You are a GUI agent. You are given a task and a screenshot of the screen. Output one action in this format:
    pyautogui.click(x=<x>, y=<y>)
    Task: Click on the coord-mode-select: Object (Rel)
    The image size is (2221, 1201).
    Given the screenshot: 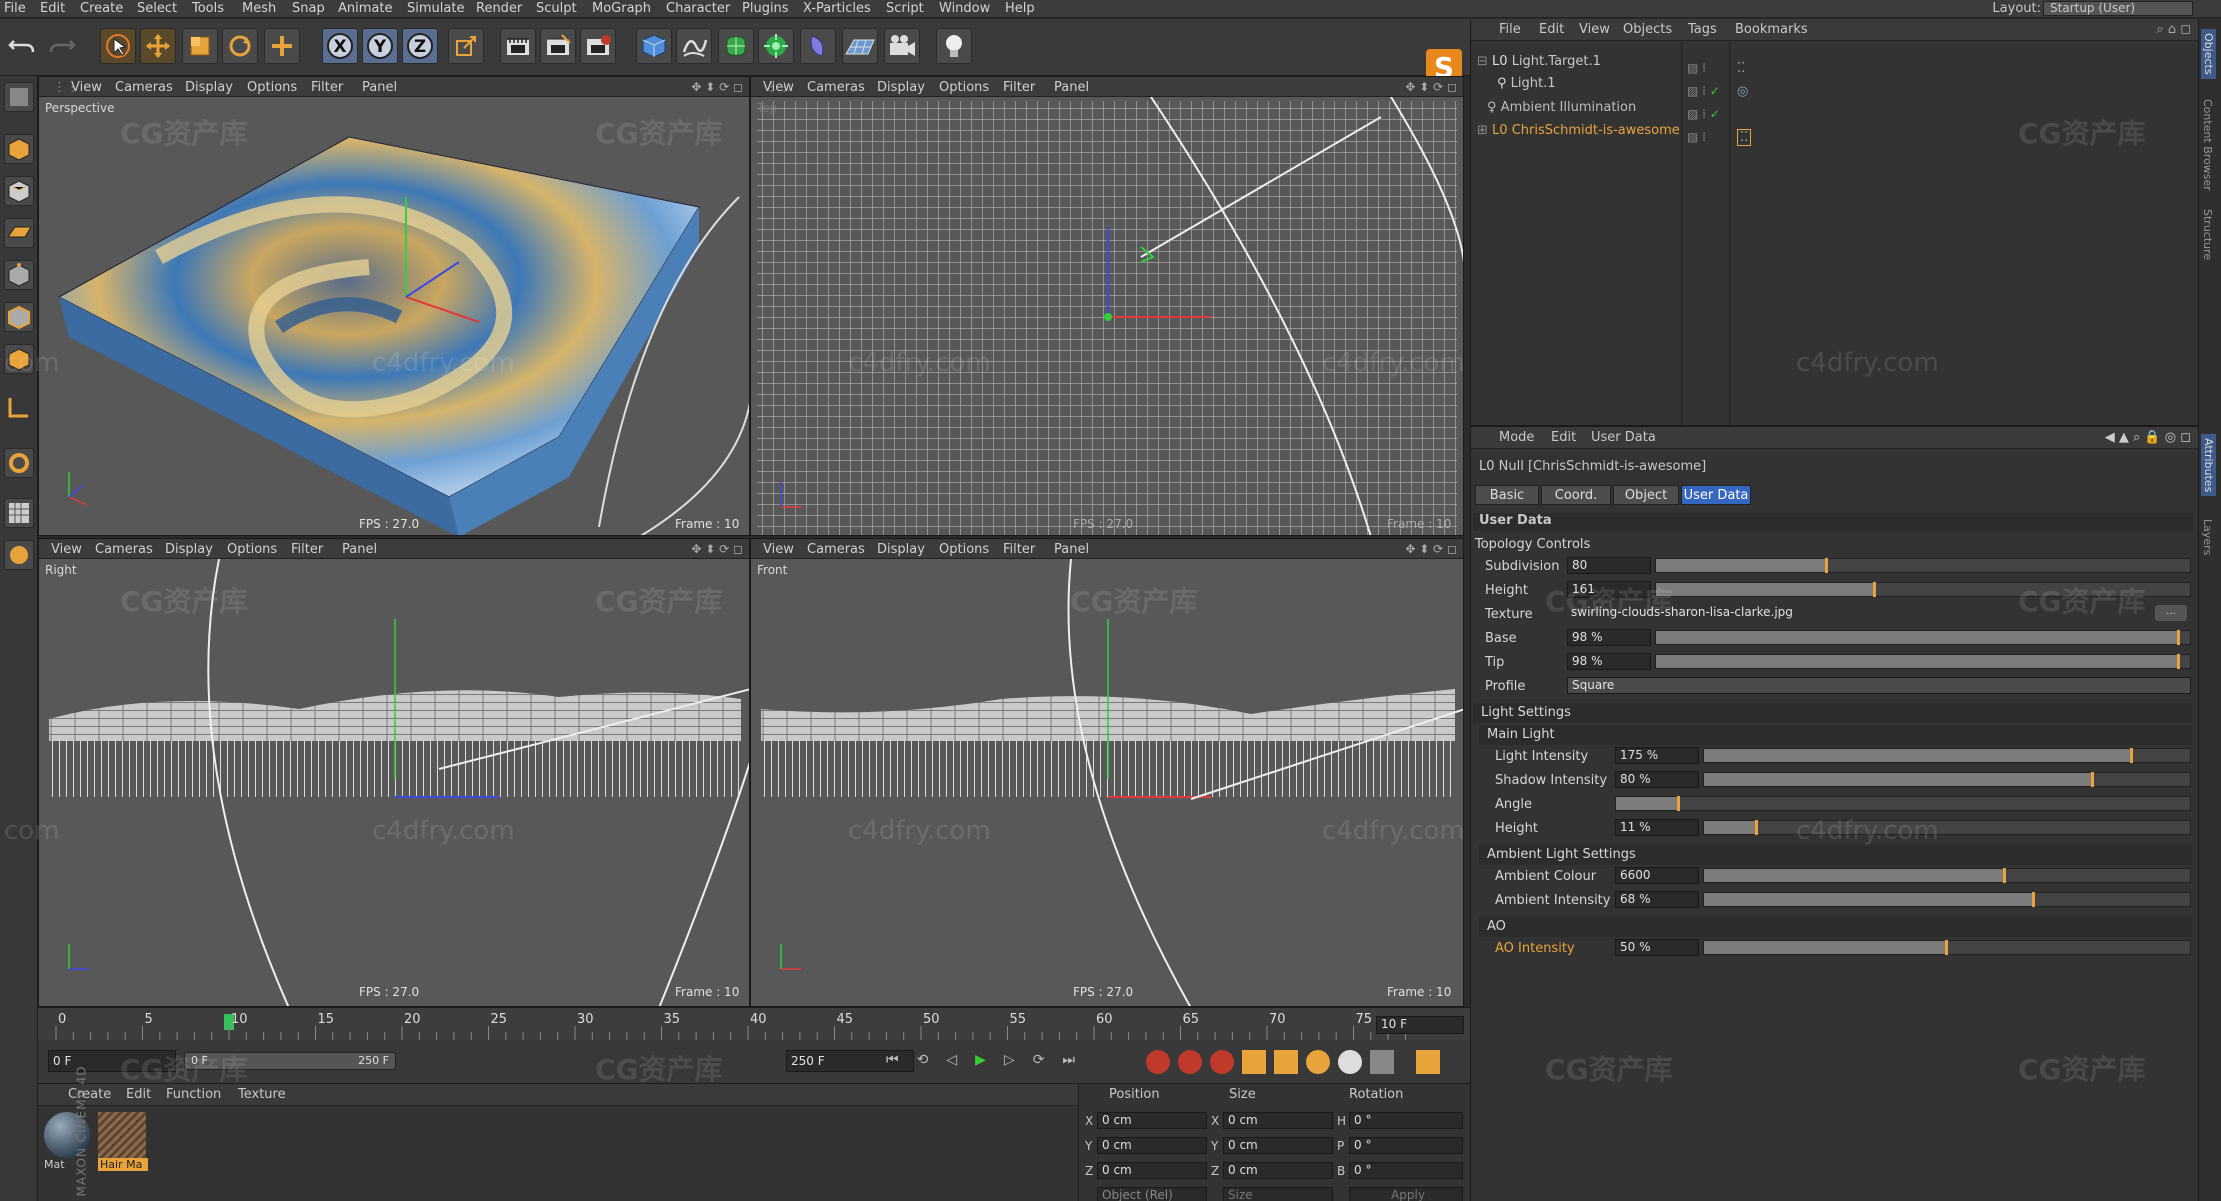 What is the action you would take?
    pyautogui.click(x=1152, y=1194)
    